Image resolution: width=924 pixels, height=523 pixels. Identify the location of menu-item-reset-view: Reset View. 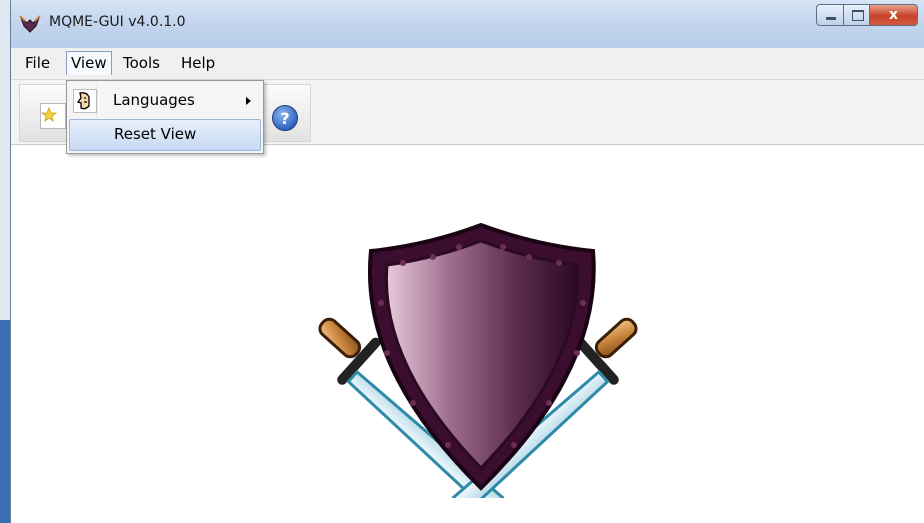
(165, 135).